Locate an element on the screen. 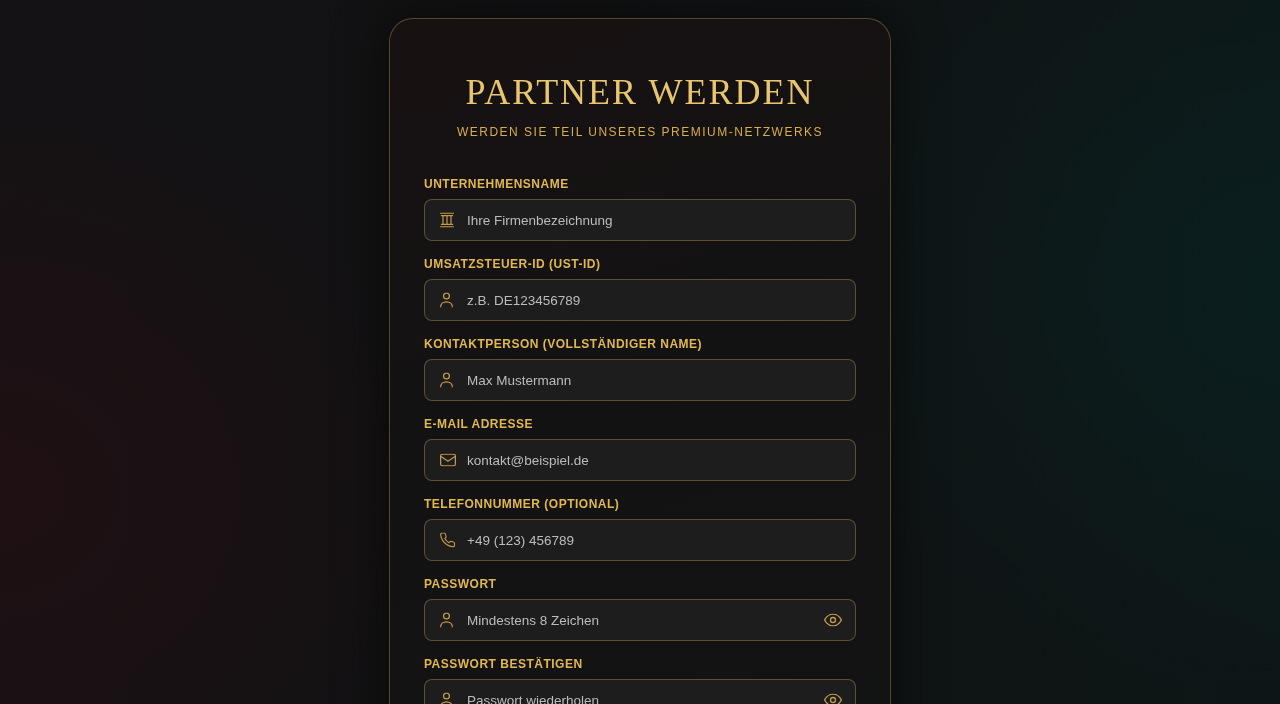  phone-icon is located at coordinates (447, 540).